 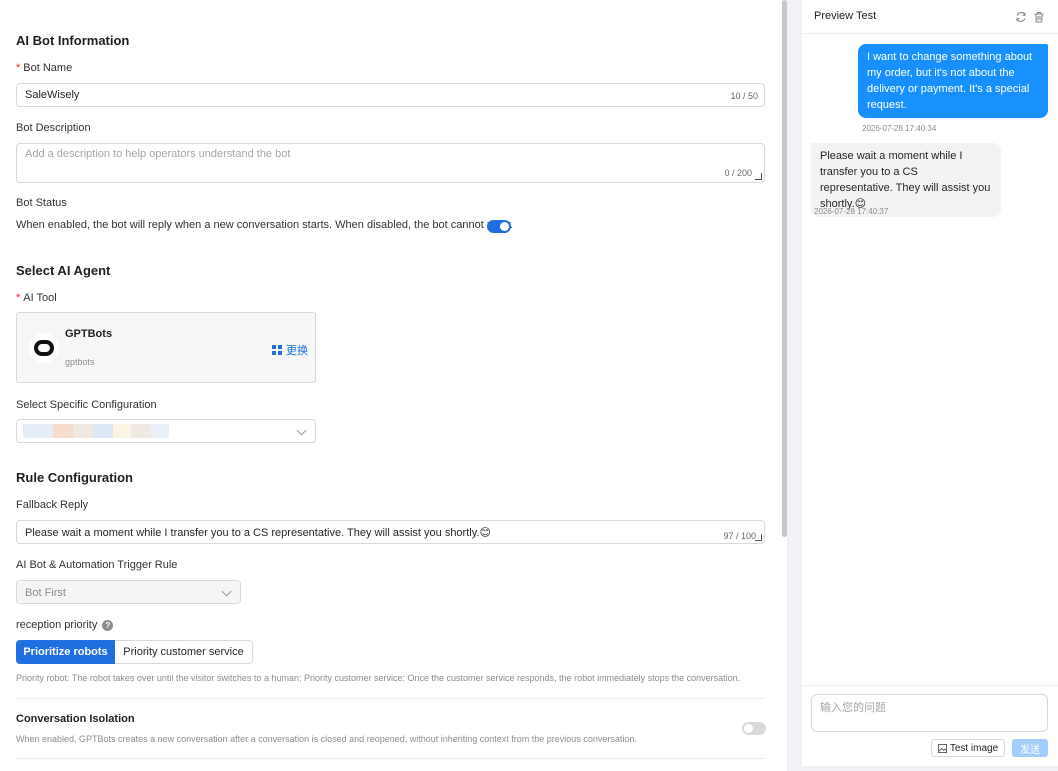 What do you see at coordinates (41, 203) in the screenshot?
I see `bot-status-label: Bot Status` at bounding box center [41, 203].